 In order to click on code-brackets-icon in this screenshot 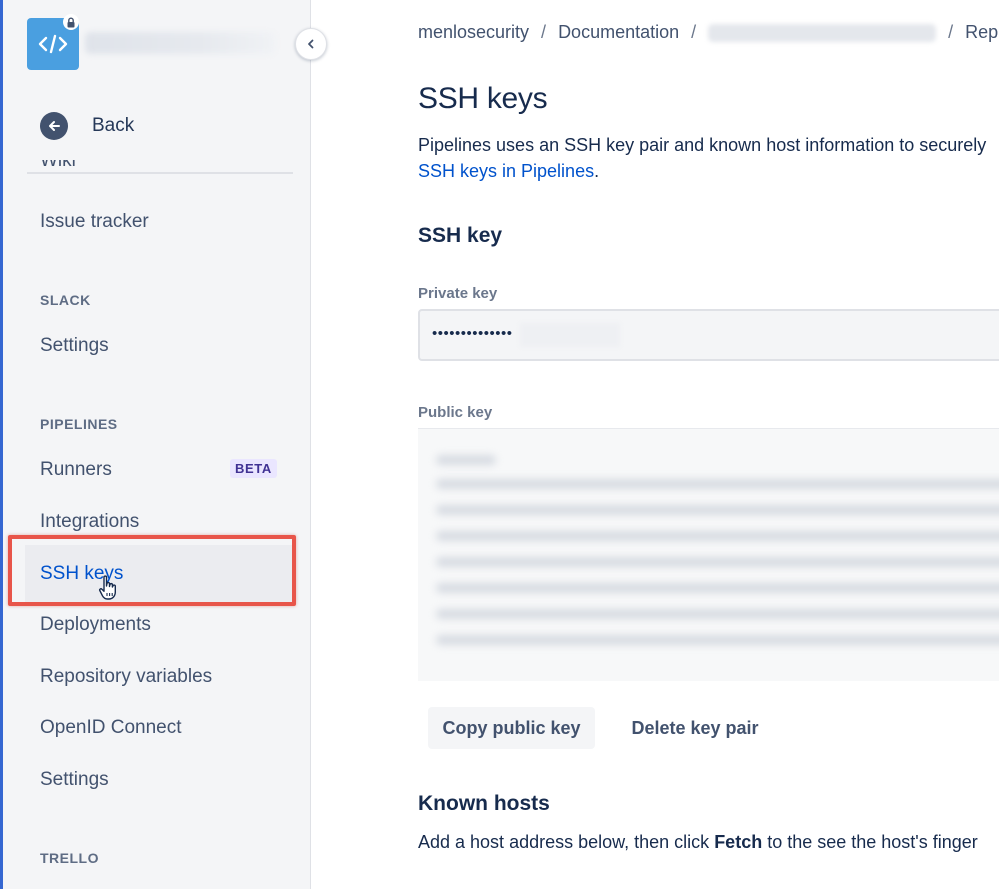, I will do `click(53, 44)`.